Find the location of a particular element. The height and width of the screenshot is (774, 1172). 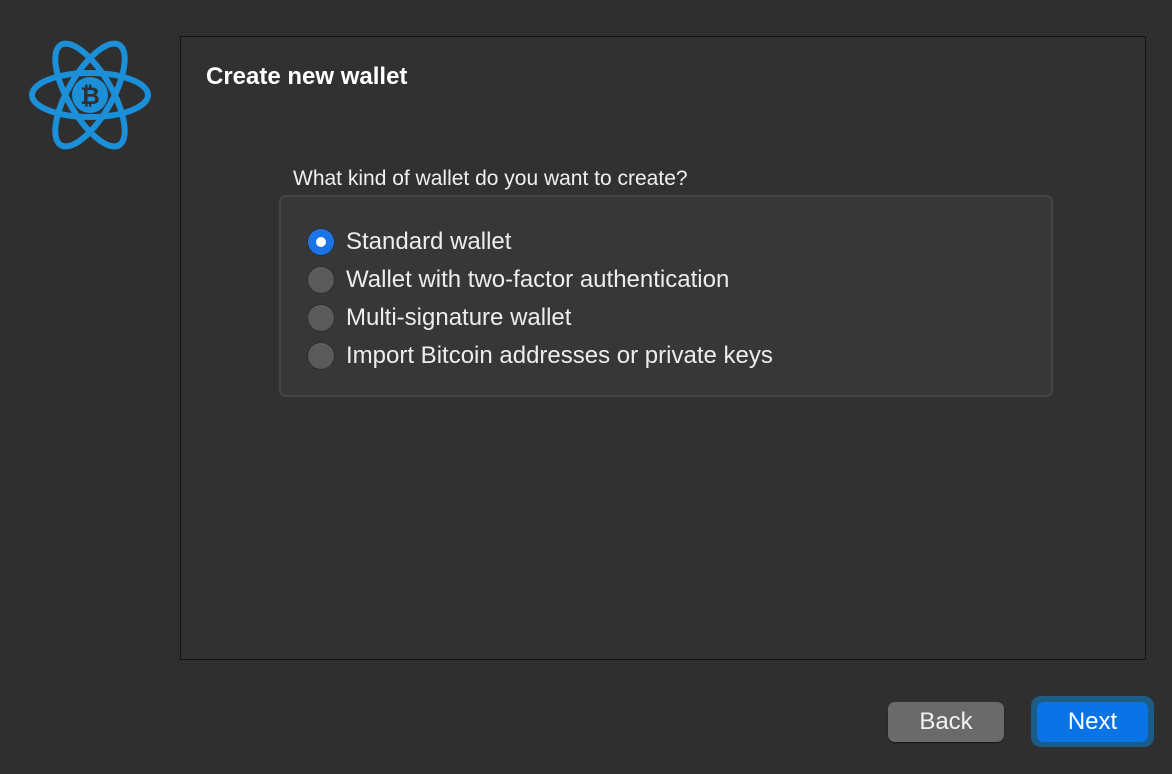

radio-standard-wallet is located at coordinates (321, 242).